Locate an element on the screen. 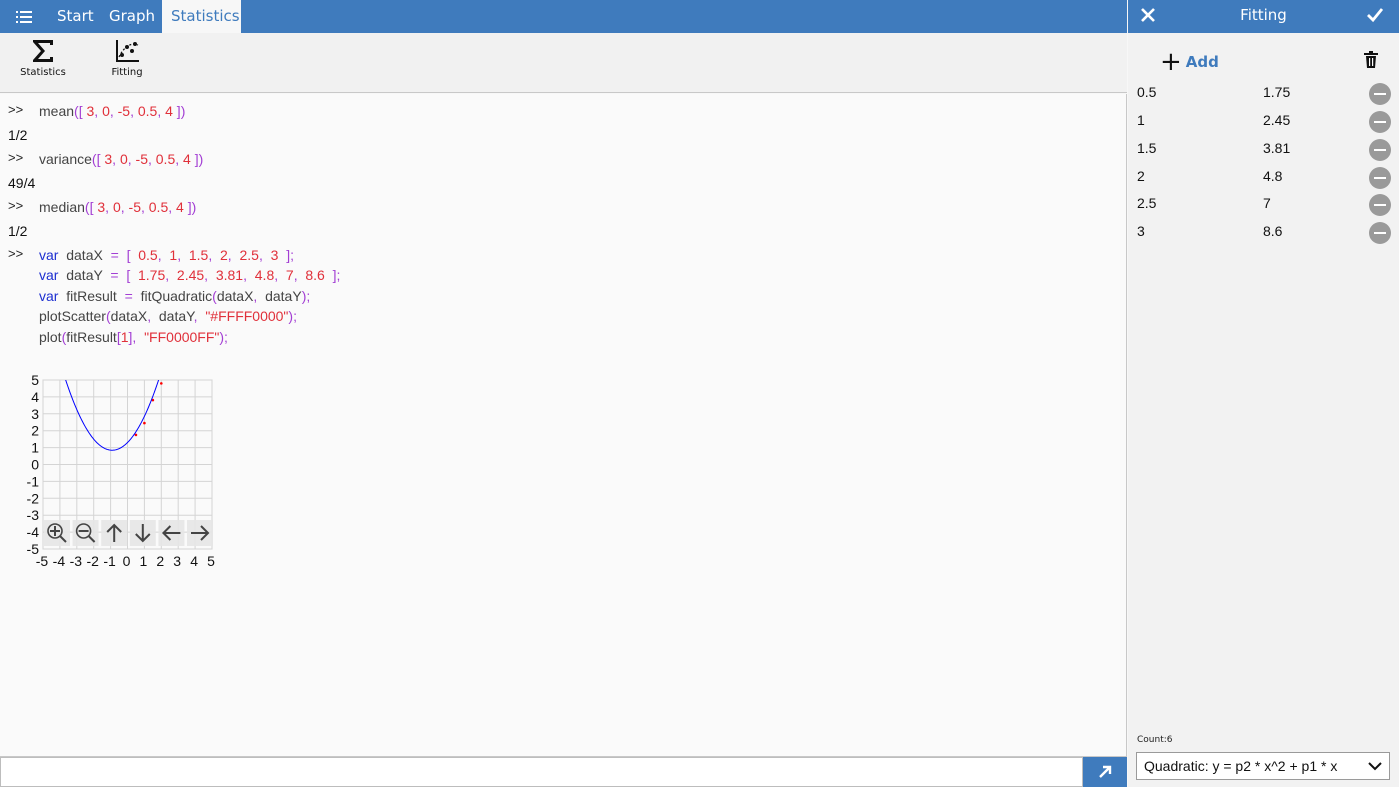  value: 8.6 is located at coordinates (315, 275).